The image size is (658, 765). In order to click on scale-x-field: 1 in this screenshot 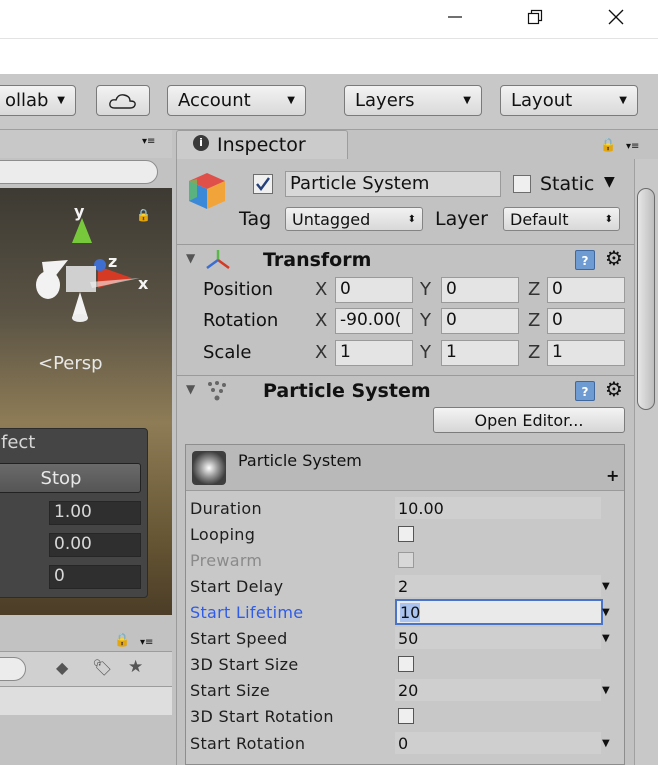, I will do `click(374, 353)`.